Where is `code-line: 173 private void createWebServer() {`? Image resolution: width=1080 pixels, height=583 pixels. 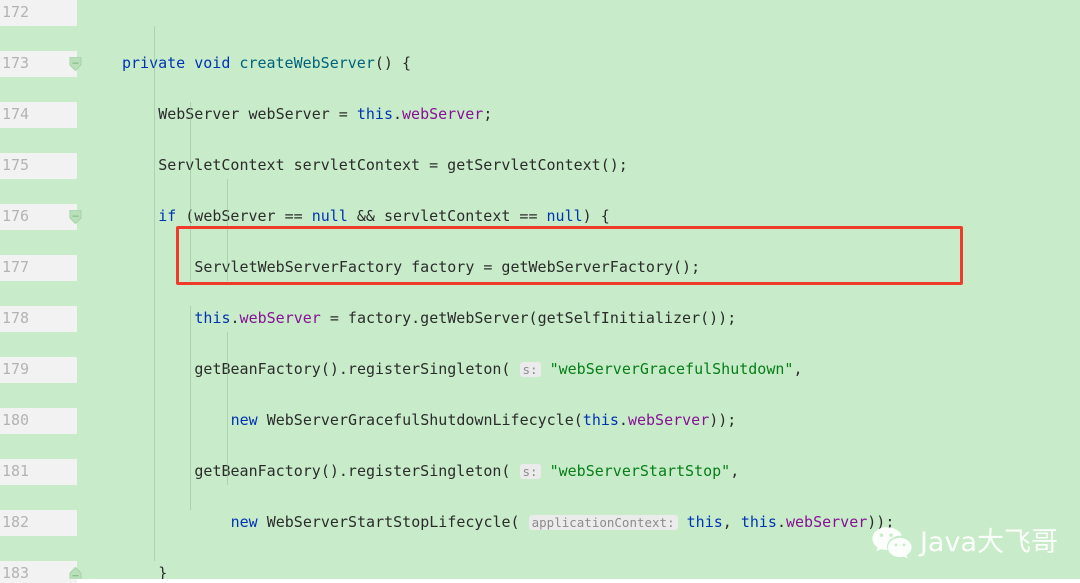
code-line: 173 private void createWebServer() { is located at coordinates (540, 64).